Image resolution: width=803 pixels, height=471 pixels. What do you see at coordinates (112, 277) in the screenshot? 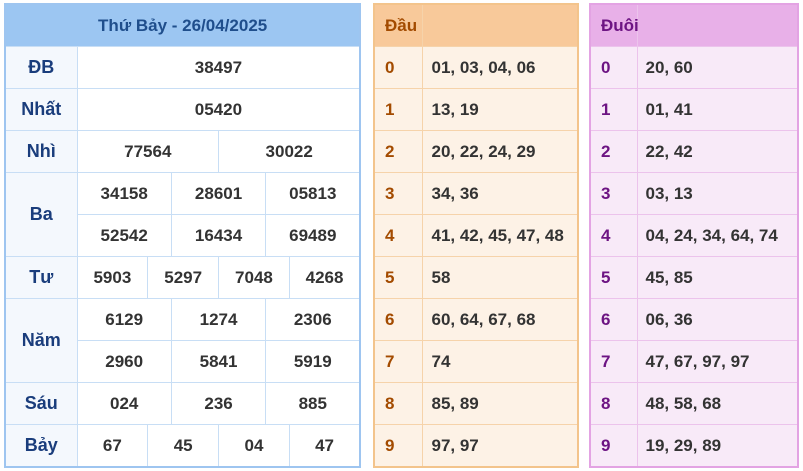
I see `prize-value: 5903` at bounding box center [112, 277].